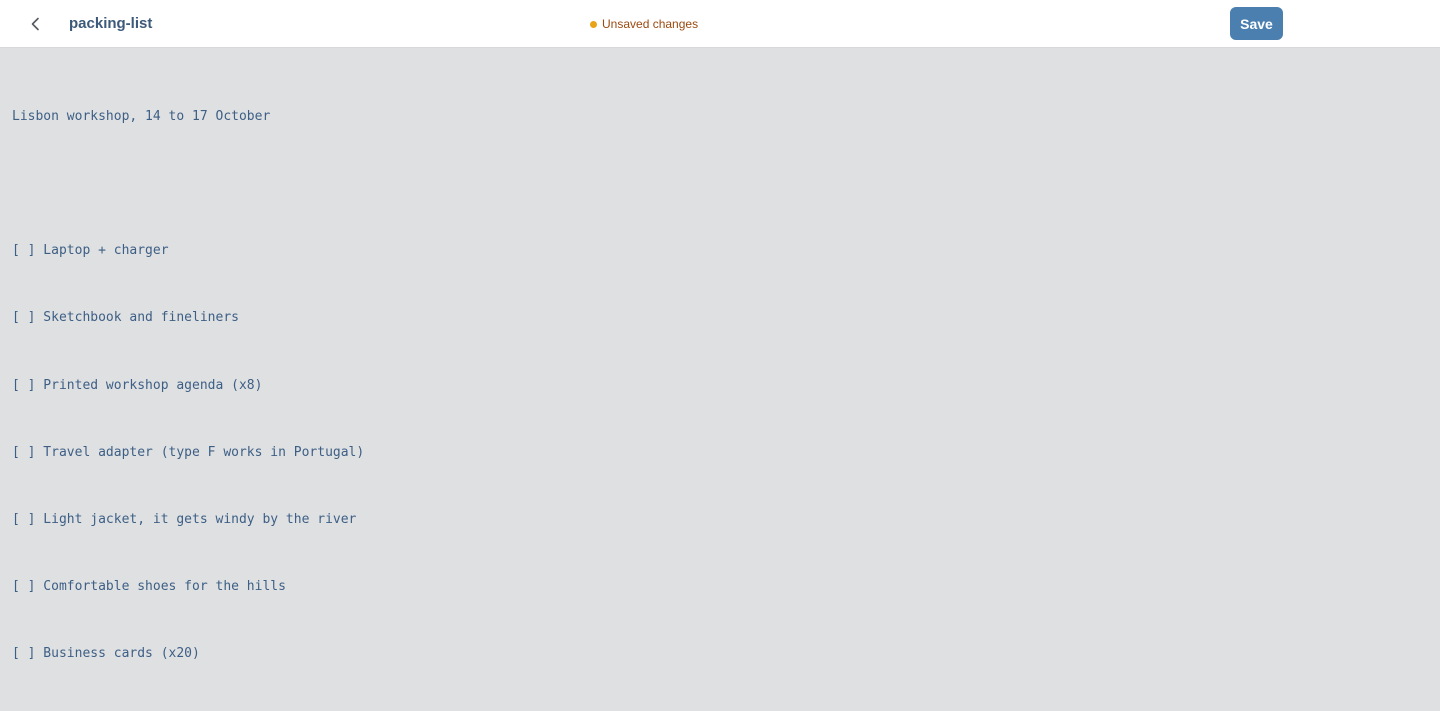 Image resolution: width=1440 pixels, height=711 pixels. I want to click on unsaved-status: Unsaved changes, so click(644, 24).